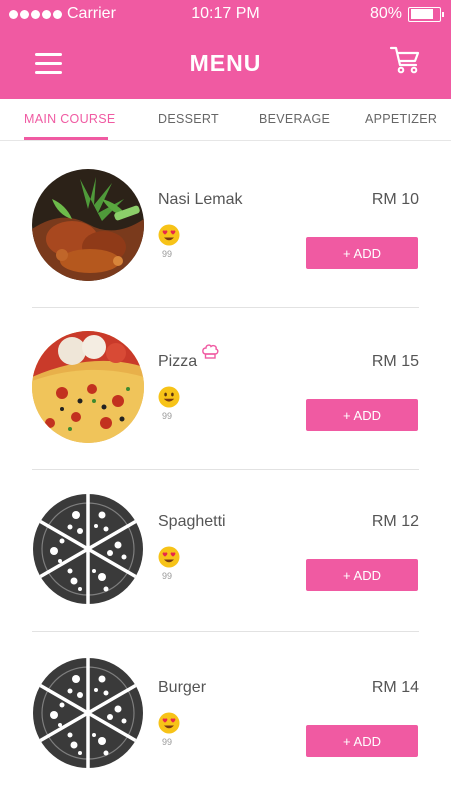 The width and height of the screenshot is (451, 800). I want to click on battery-icon, so click(426, 14).